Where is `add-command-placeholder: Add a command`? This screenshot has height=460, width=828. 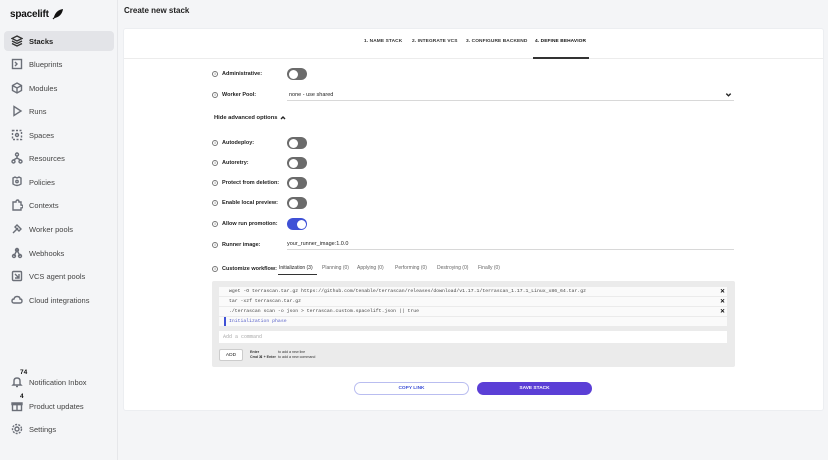 add-command-placeholder: Add a command is located at coordinates (243, 337).